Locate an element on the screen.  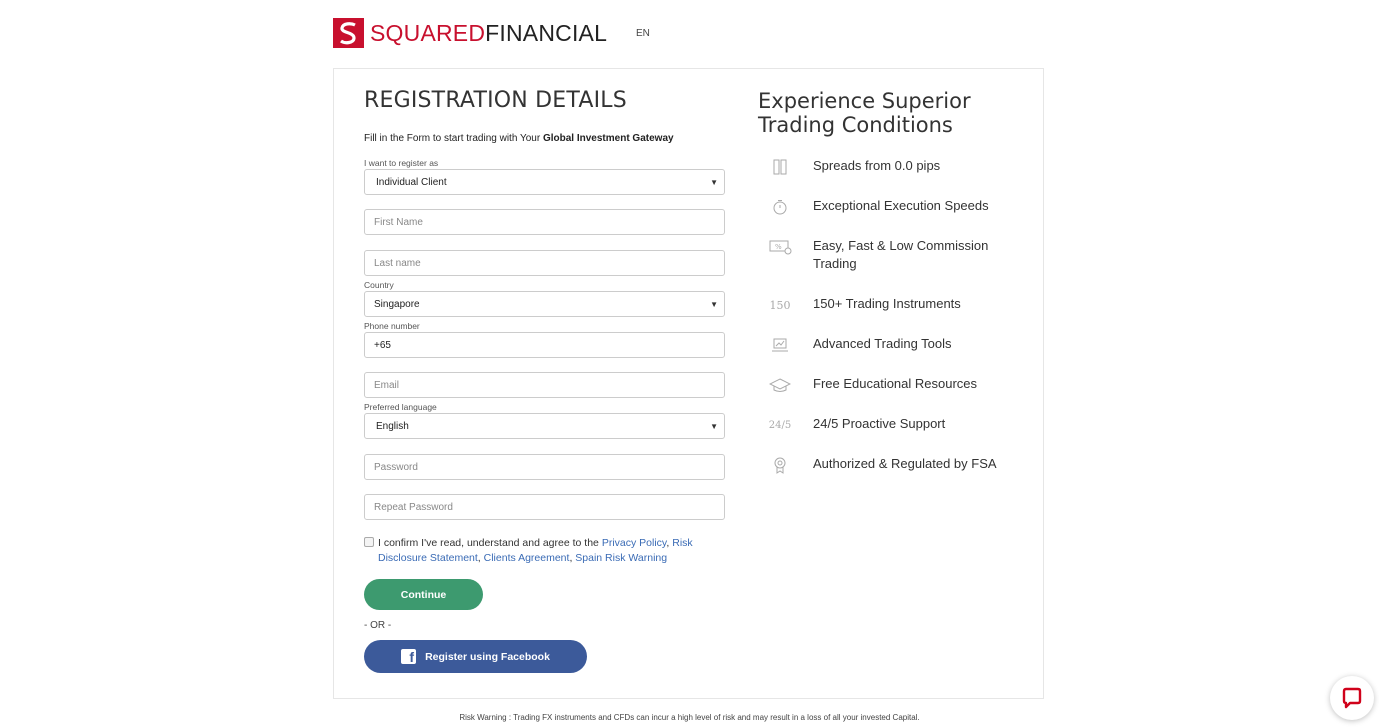
repeat-password-input: Repeat Password is located at coordinates (544, 507).